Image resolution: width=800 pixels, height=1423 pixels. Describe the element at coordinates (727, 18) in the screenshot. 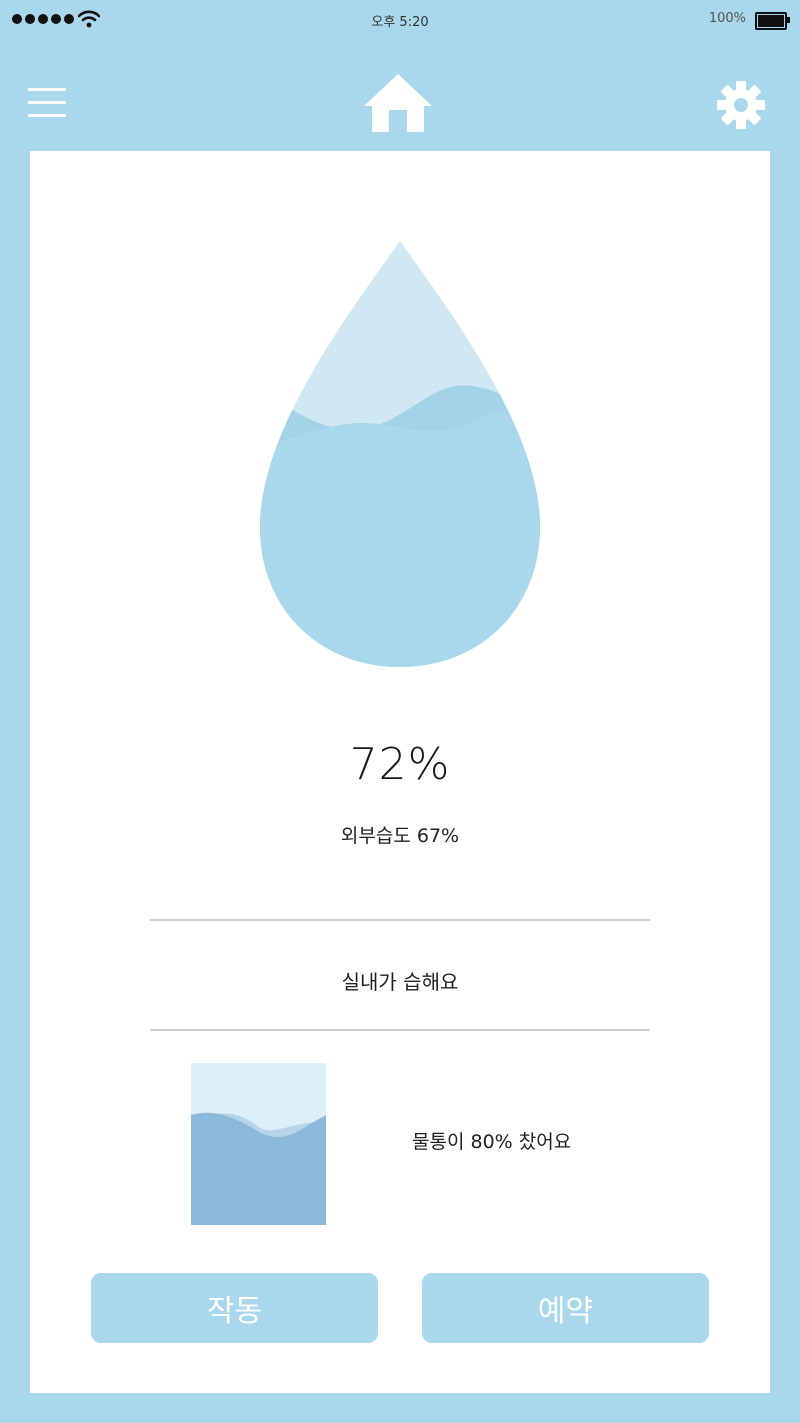

I see `battery-percent: 100%` at that location.